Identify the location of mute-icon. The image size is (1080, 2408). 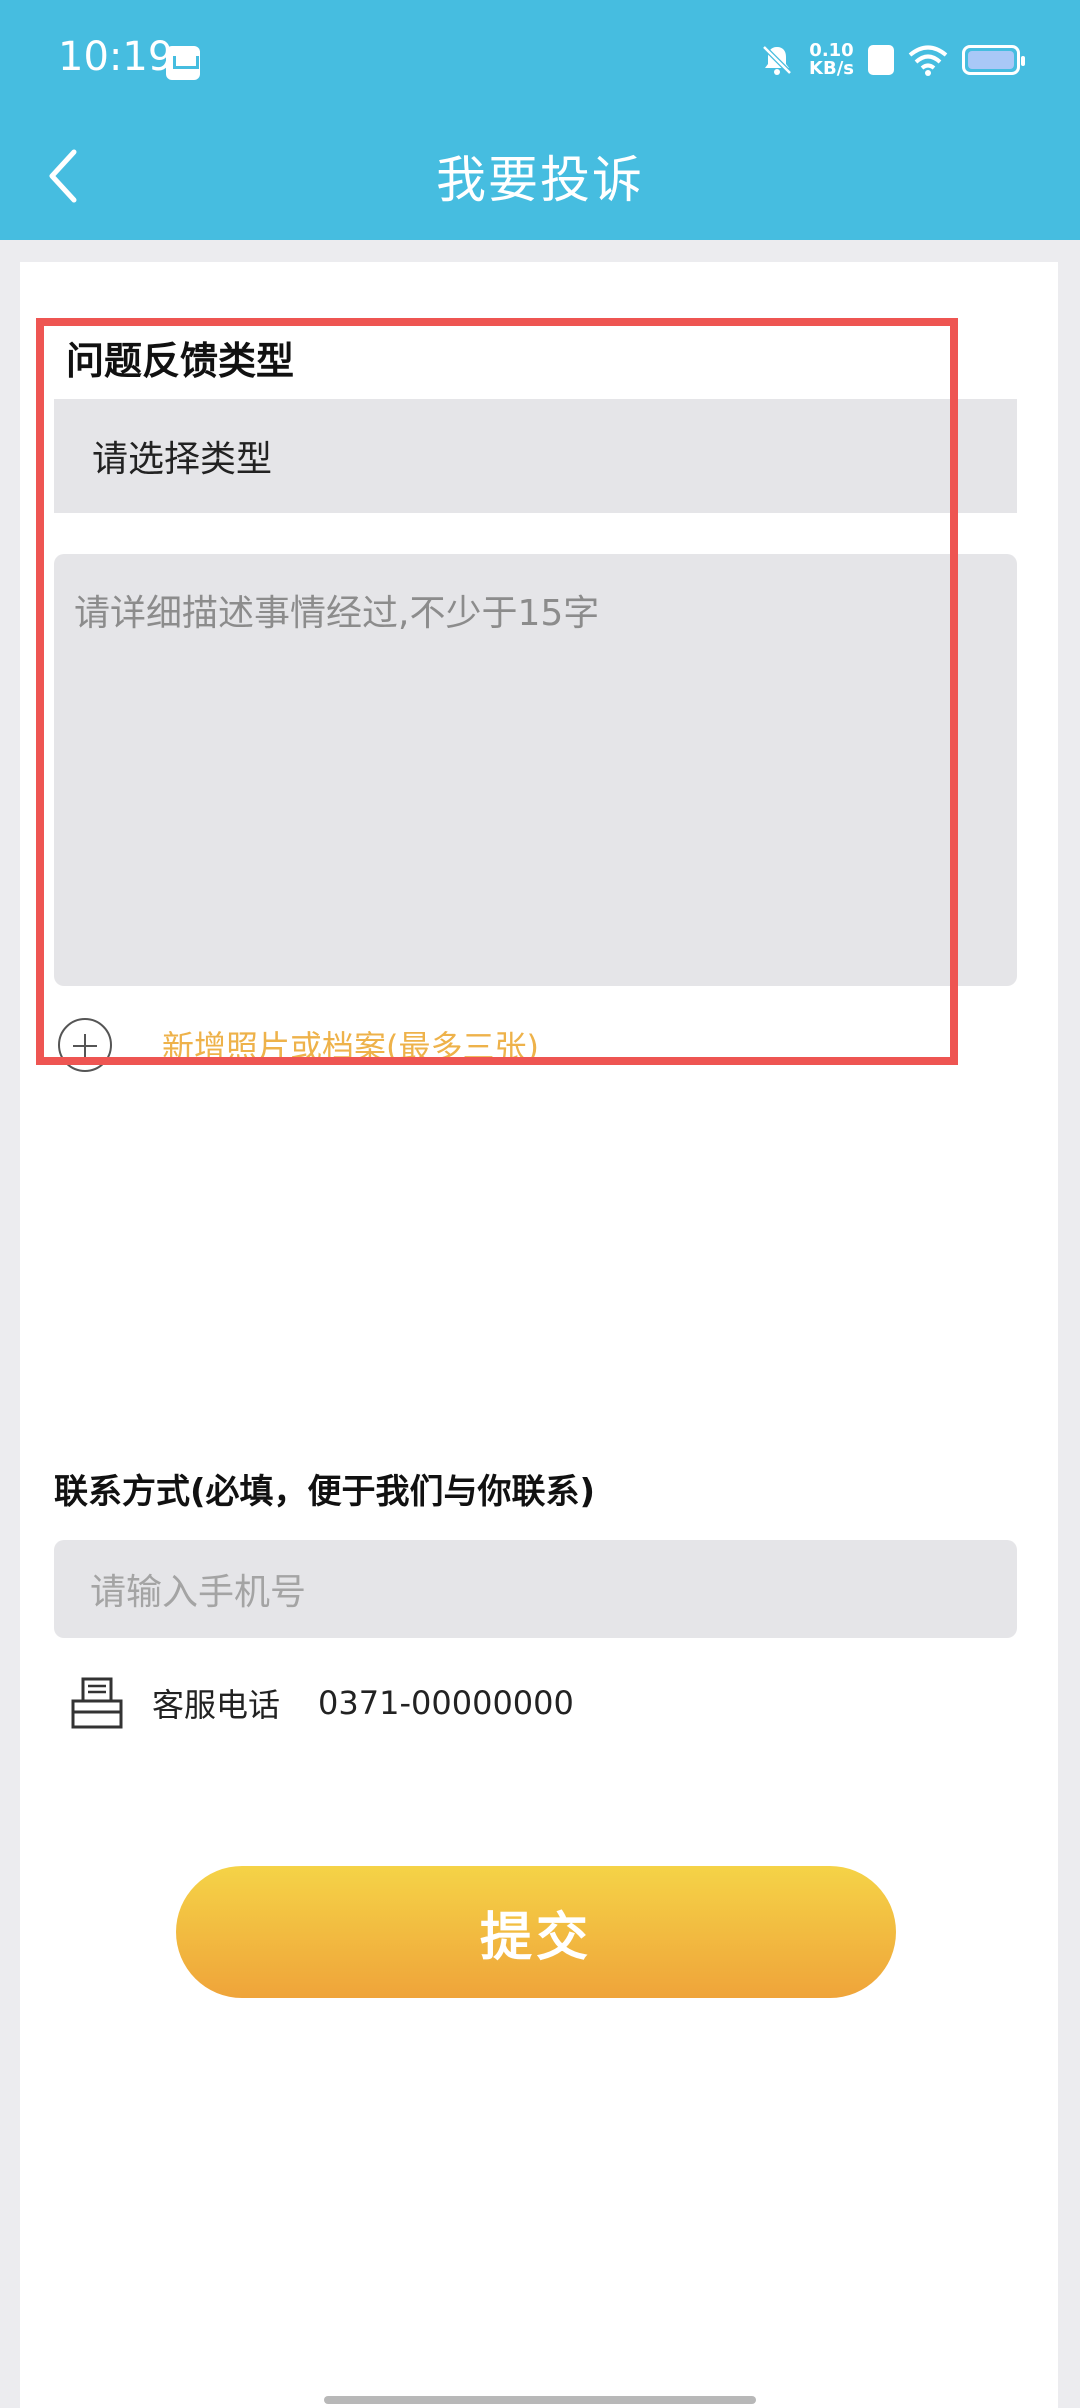
(777, 60).